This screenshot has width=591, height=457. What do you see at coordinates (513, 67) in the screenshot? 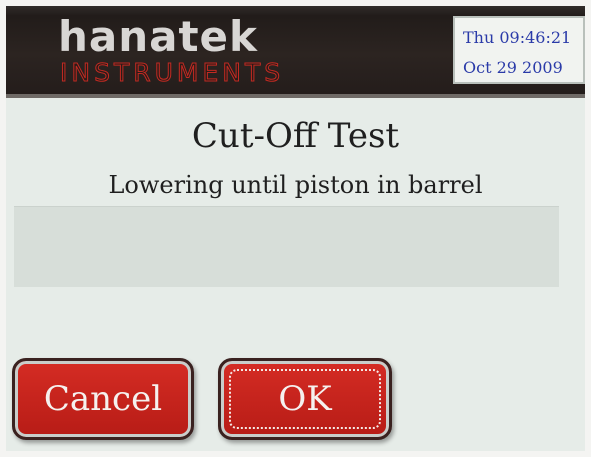
I see `clock-date: Oct 29 2009` at bounding box center [513, 67].